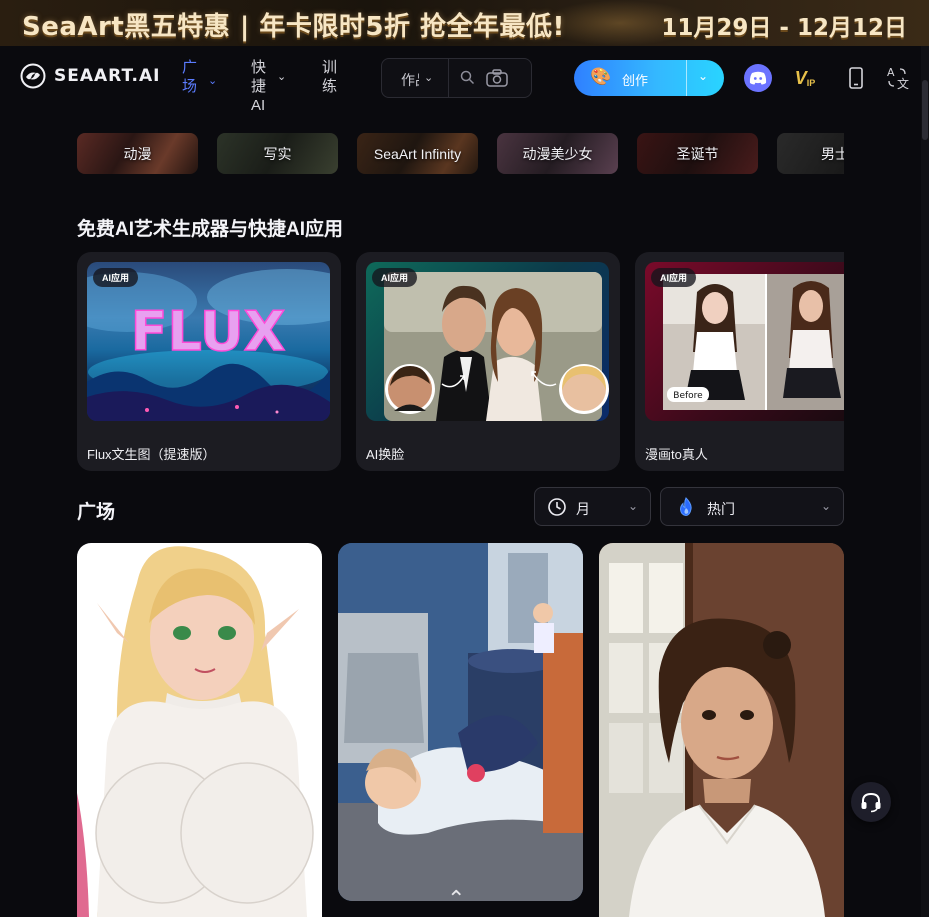 The image size is (929, 917). What do you see at coordinates (107, 76) in the screenshot?
I see `logo-text: SEAART.AI` at bounding box center [107, 76].